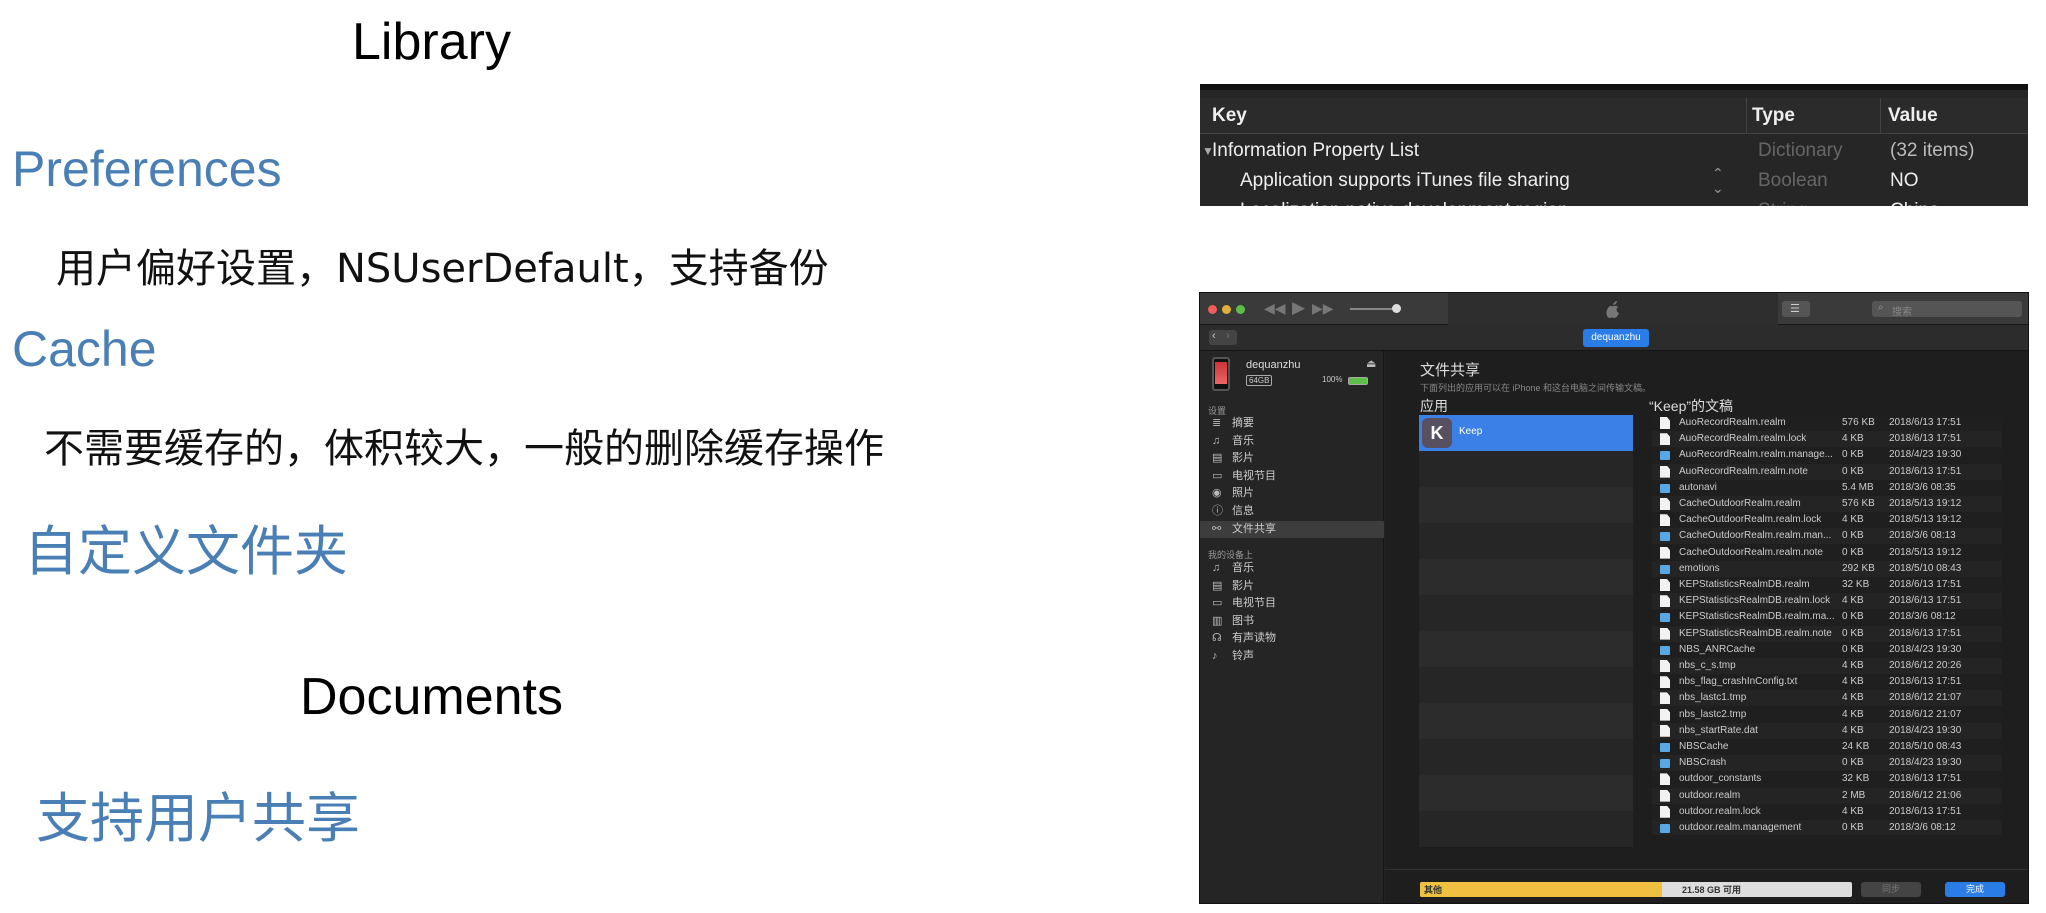 The width and height of the screenshot is (2046, 913). I want to click on plist-value: China, so click(1915, 201).